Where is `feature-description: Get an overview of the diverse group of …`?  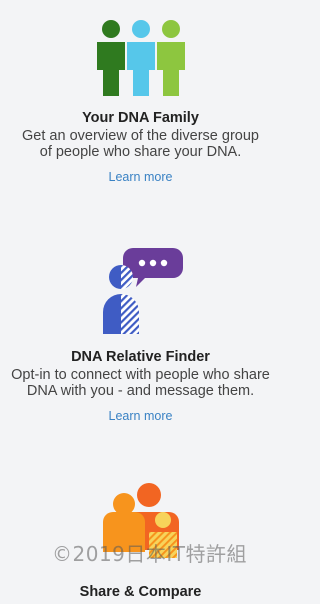
feature-description: Get an overview of the diverse group of … is located at coordinates (140, 144).